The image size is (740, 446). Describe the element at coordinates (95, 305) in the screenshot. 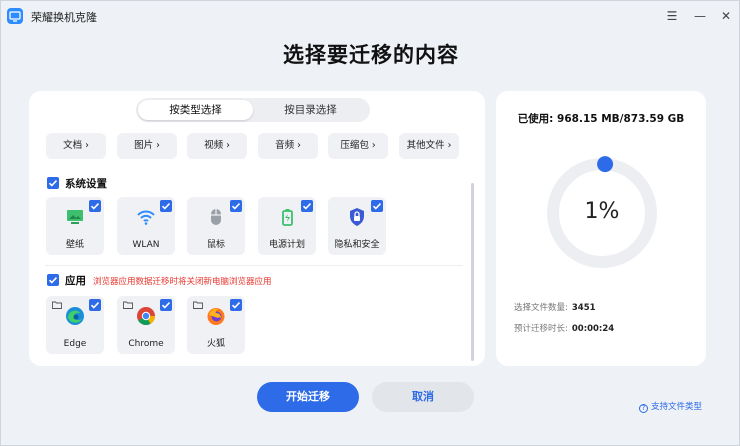

I see `edge-checkbox` at that location.